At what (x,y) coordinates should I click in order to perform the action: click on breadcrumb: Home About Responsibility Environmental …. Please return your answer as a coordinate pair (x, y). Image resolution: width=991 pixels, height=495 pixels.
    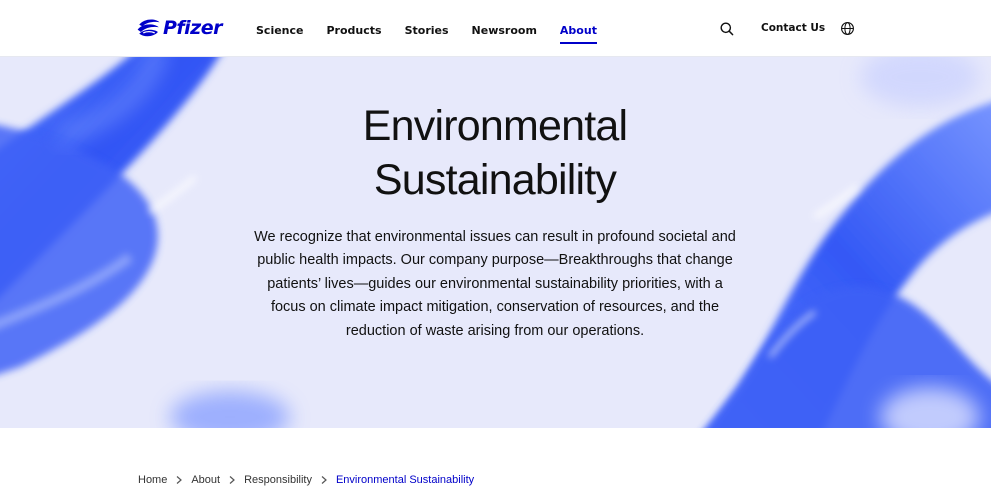
    Looking at the image, I should click on (306, 480).